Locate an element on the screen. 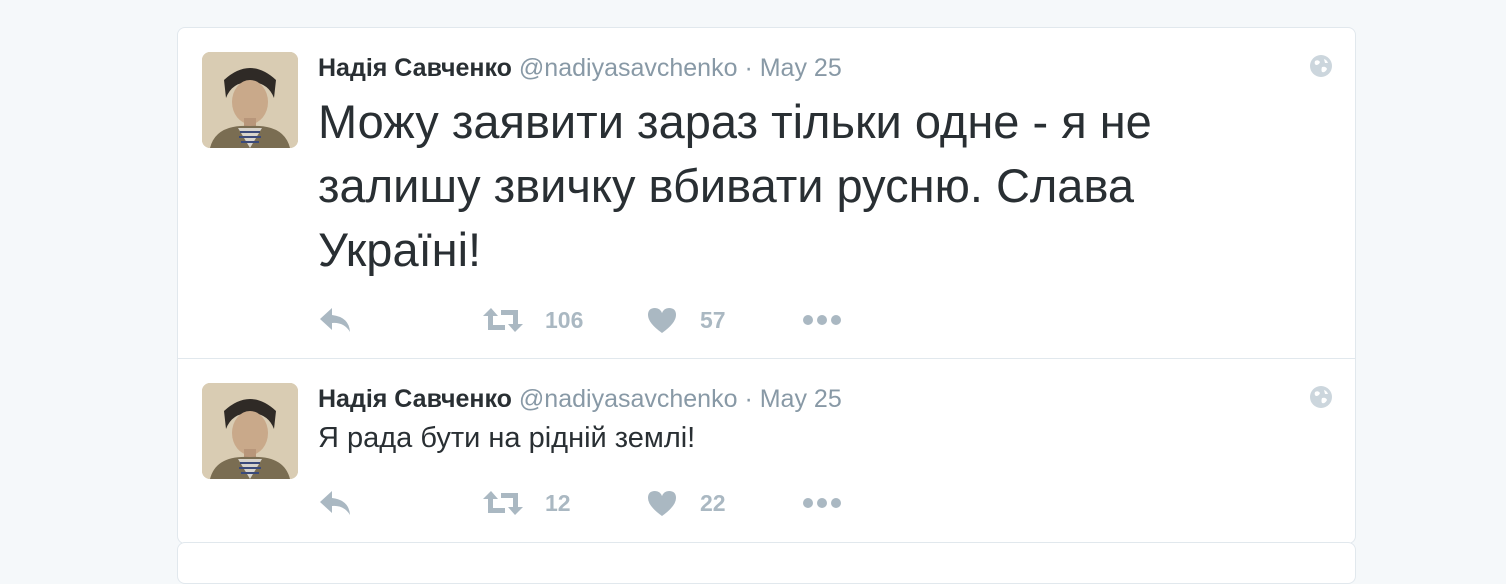 The image size is (1506, 584). like-count: 22 is located at coordinates (713, 502).